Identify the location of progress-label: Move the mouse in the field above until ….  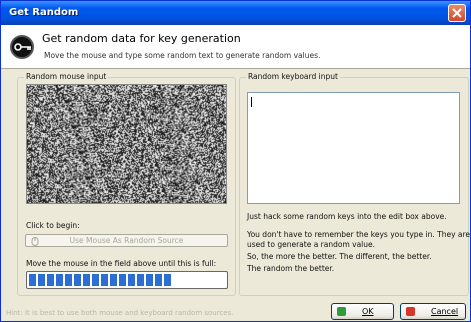
(121, 263).